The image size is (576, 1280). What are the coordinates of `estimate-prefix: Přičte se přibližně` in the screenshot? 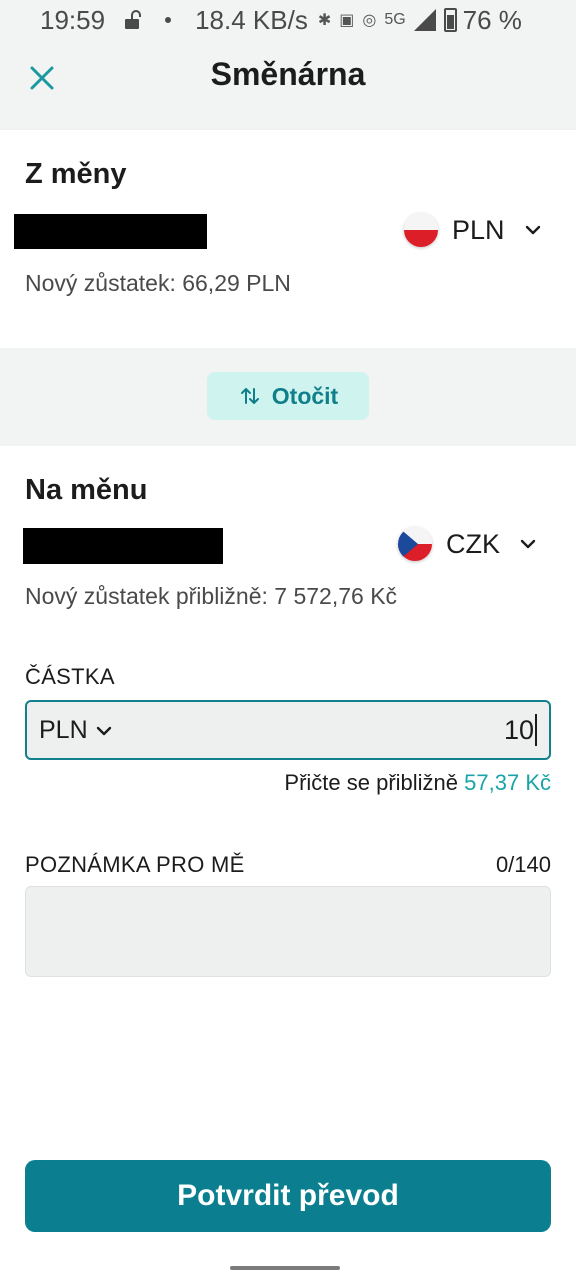 It's located at (371, 782).